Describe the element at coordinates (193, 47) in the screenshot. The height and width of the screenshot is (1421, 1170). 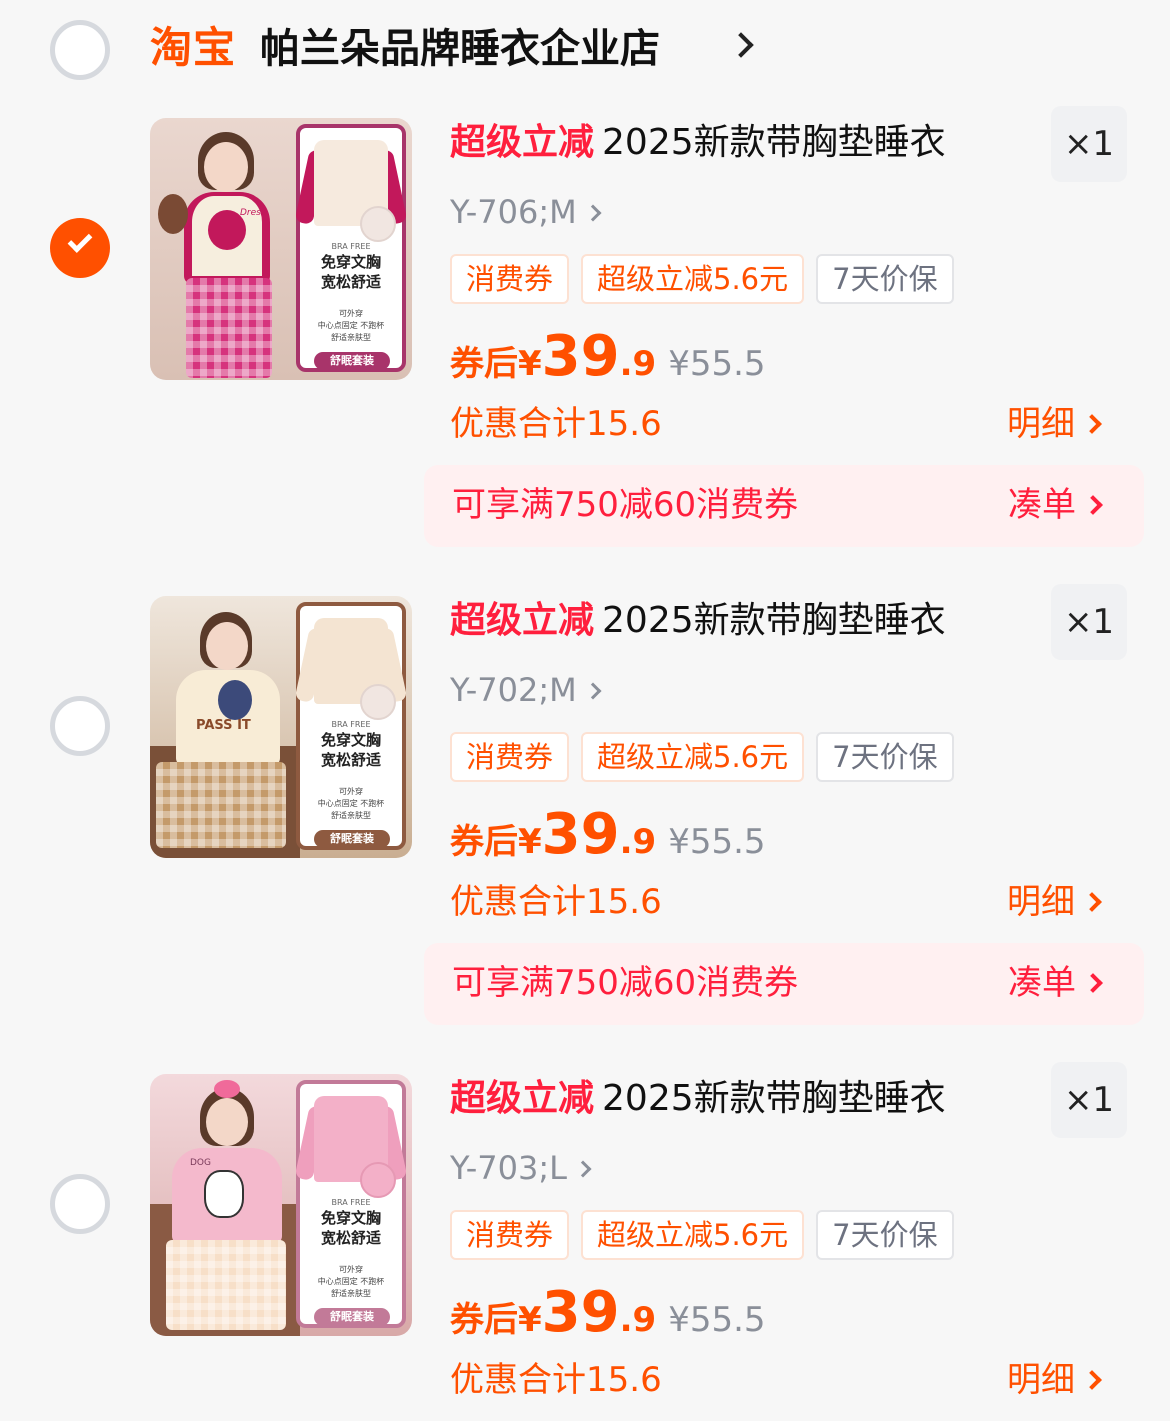
I see `taobao-logo: 淘宝` at that location.